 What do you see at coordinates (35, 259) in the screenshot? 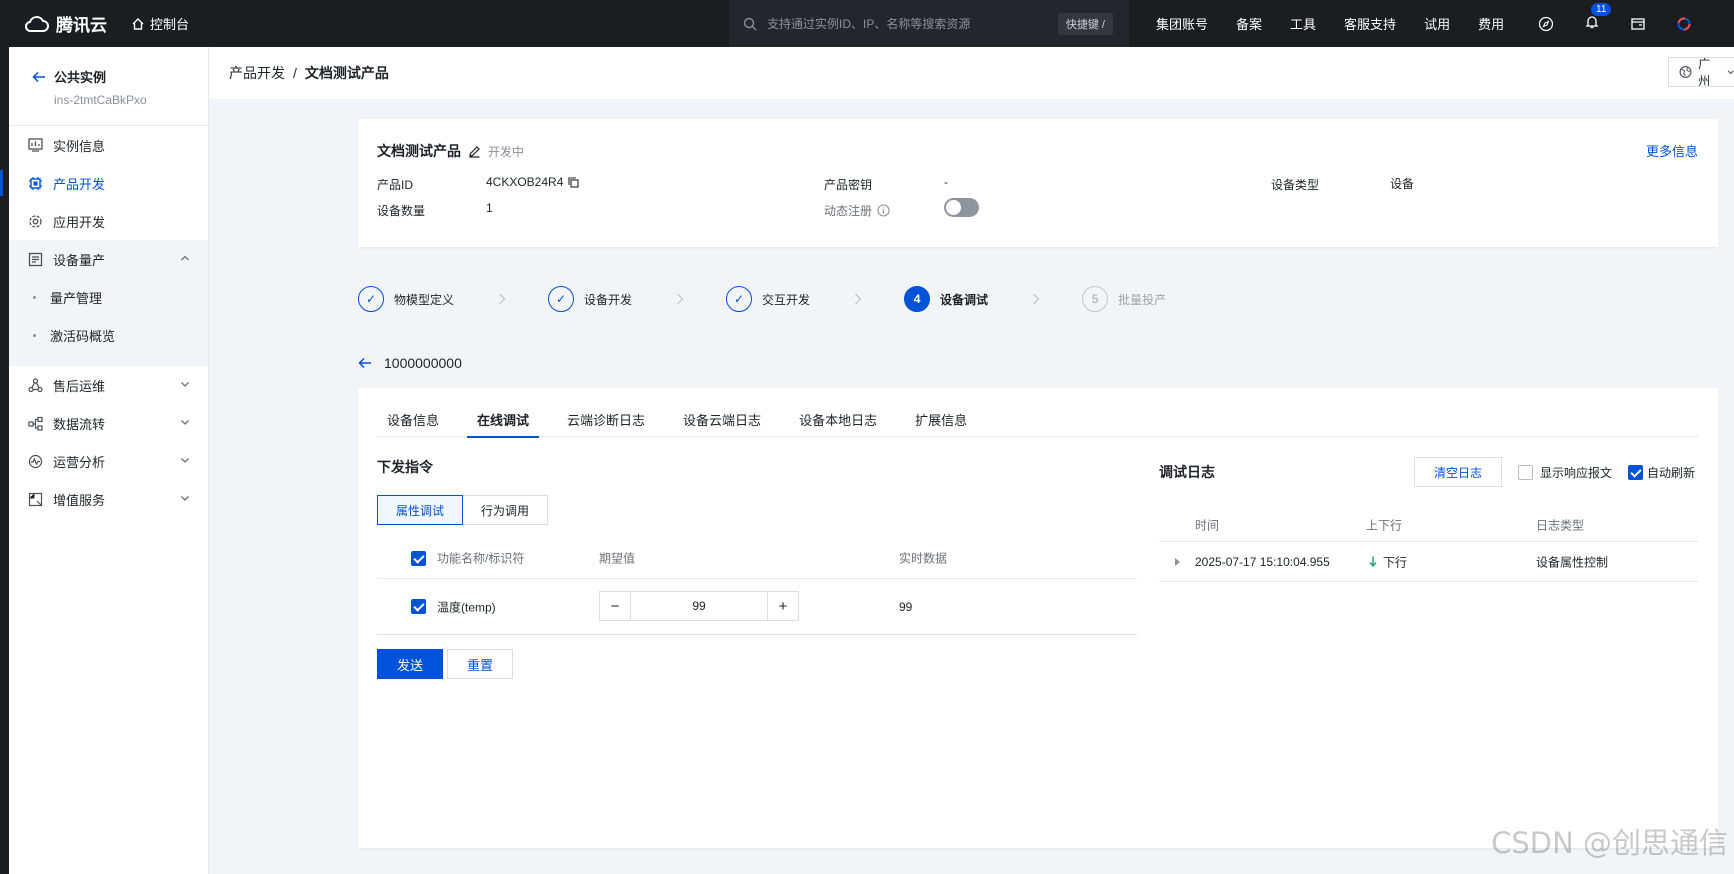
I see `list-icon` at bounding box center [35, 259].